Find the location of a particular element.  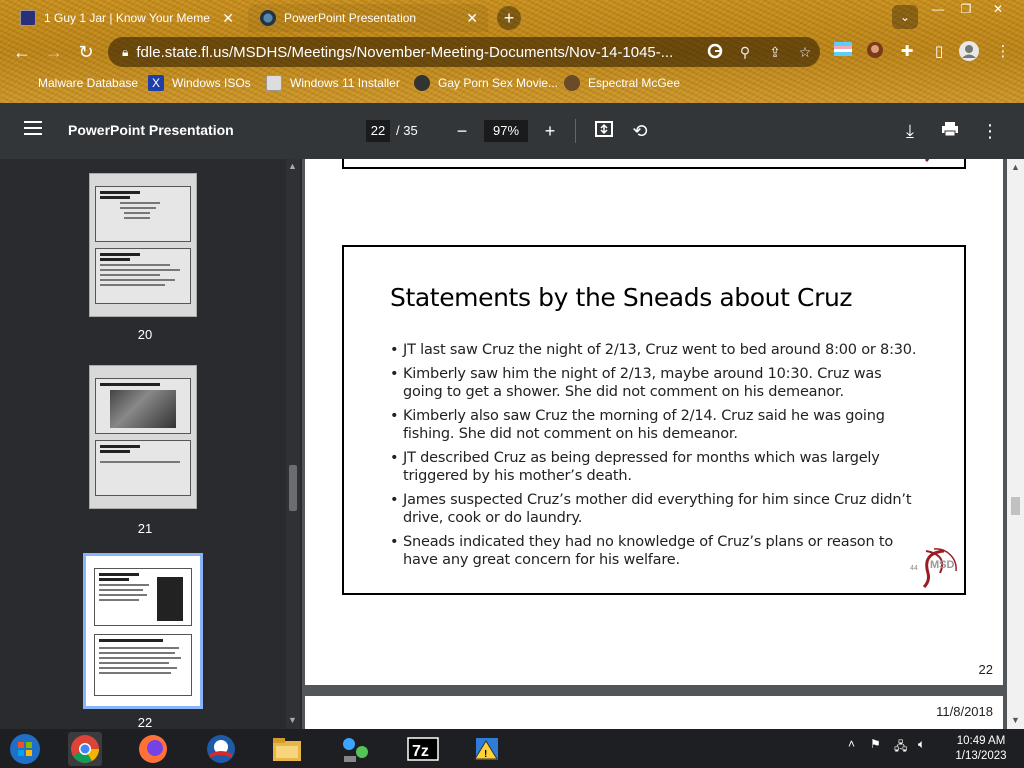

msd-logo: 44 MSD is located at coordinates (936, 568).